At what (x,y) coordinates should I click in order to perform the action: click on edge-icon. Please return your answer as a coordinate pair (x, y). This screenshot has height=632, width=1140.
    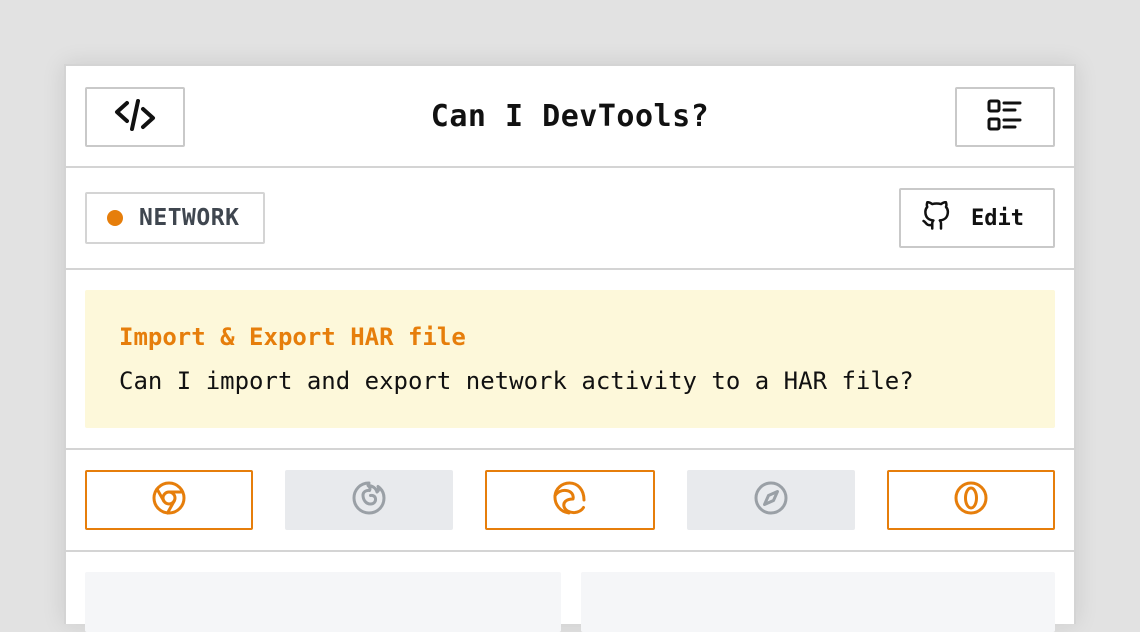
    Looking at the image, I should click on (570, 500).